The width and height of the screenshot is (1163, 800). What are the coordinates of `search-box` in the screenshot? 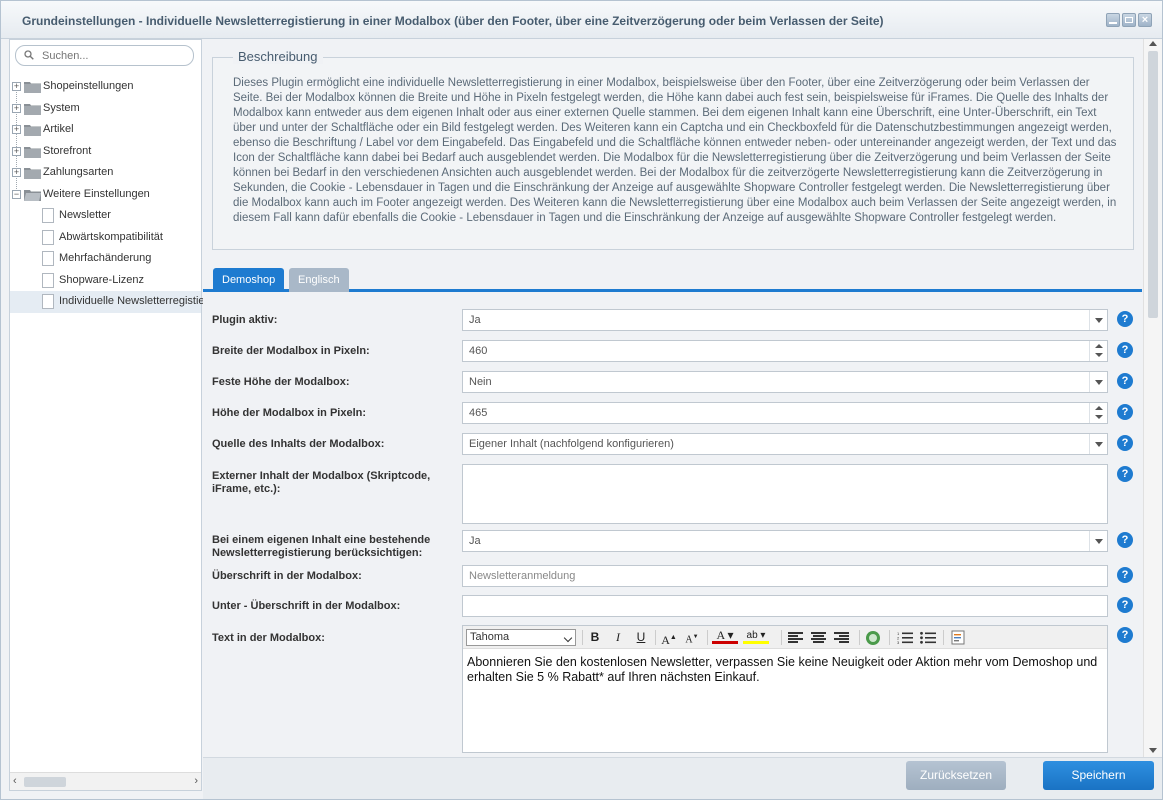 It's located at (104, 55).